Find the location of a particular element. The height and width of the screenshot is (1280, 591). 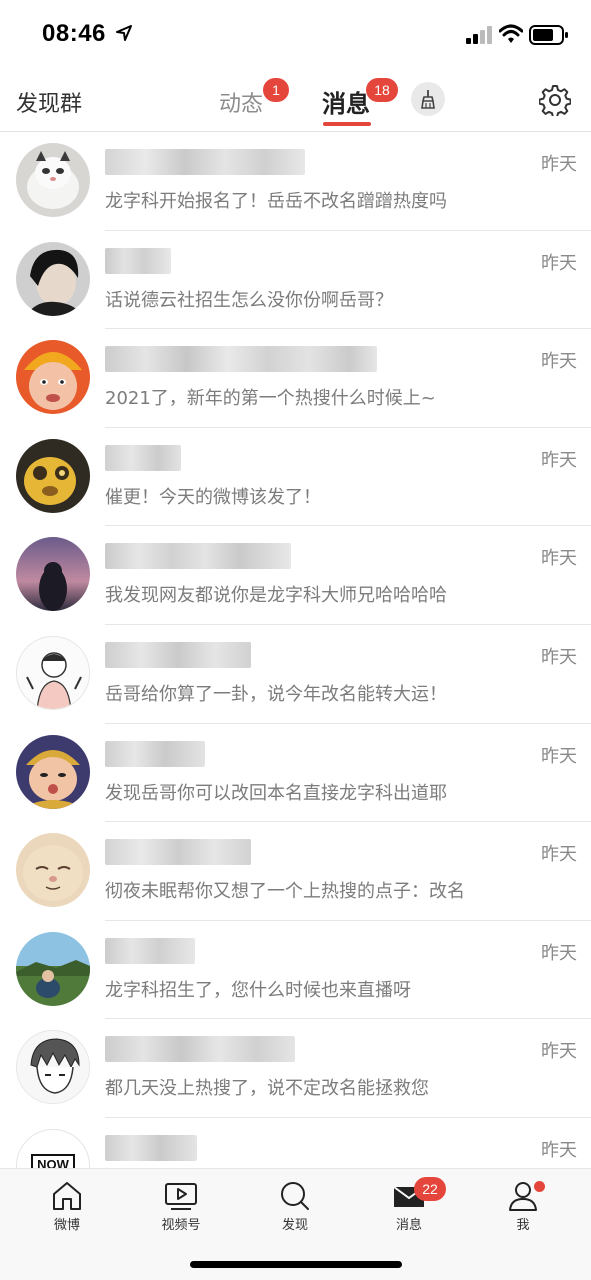

broom-icon is located at coordinates (428, 99).